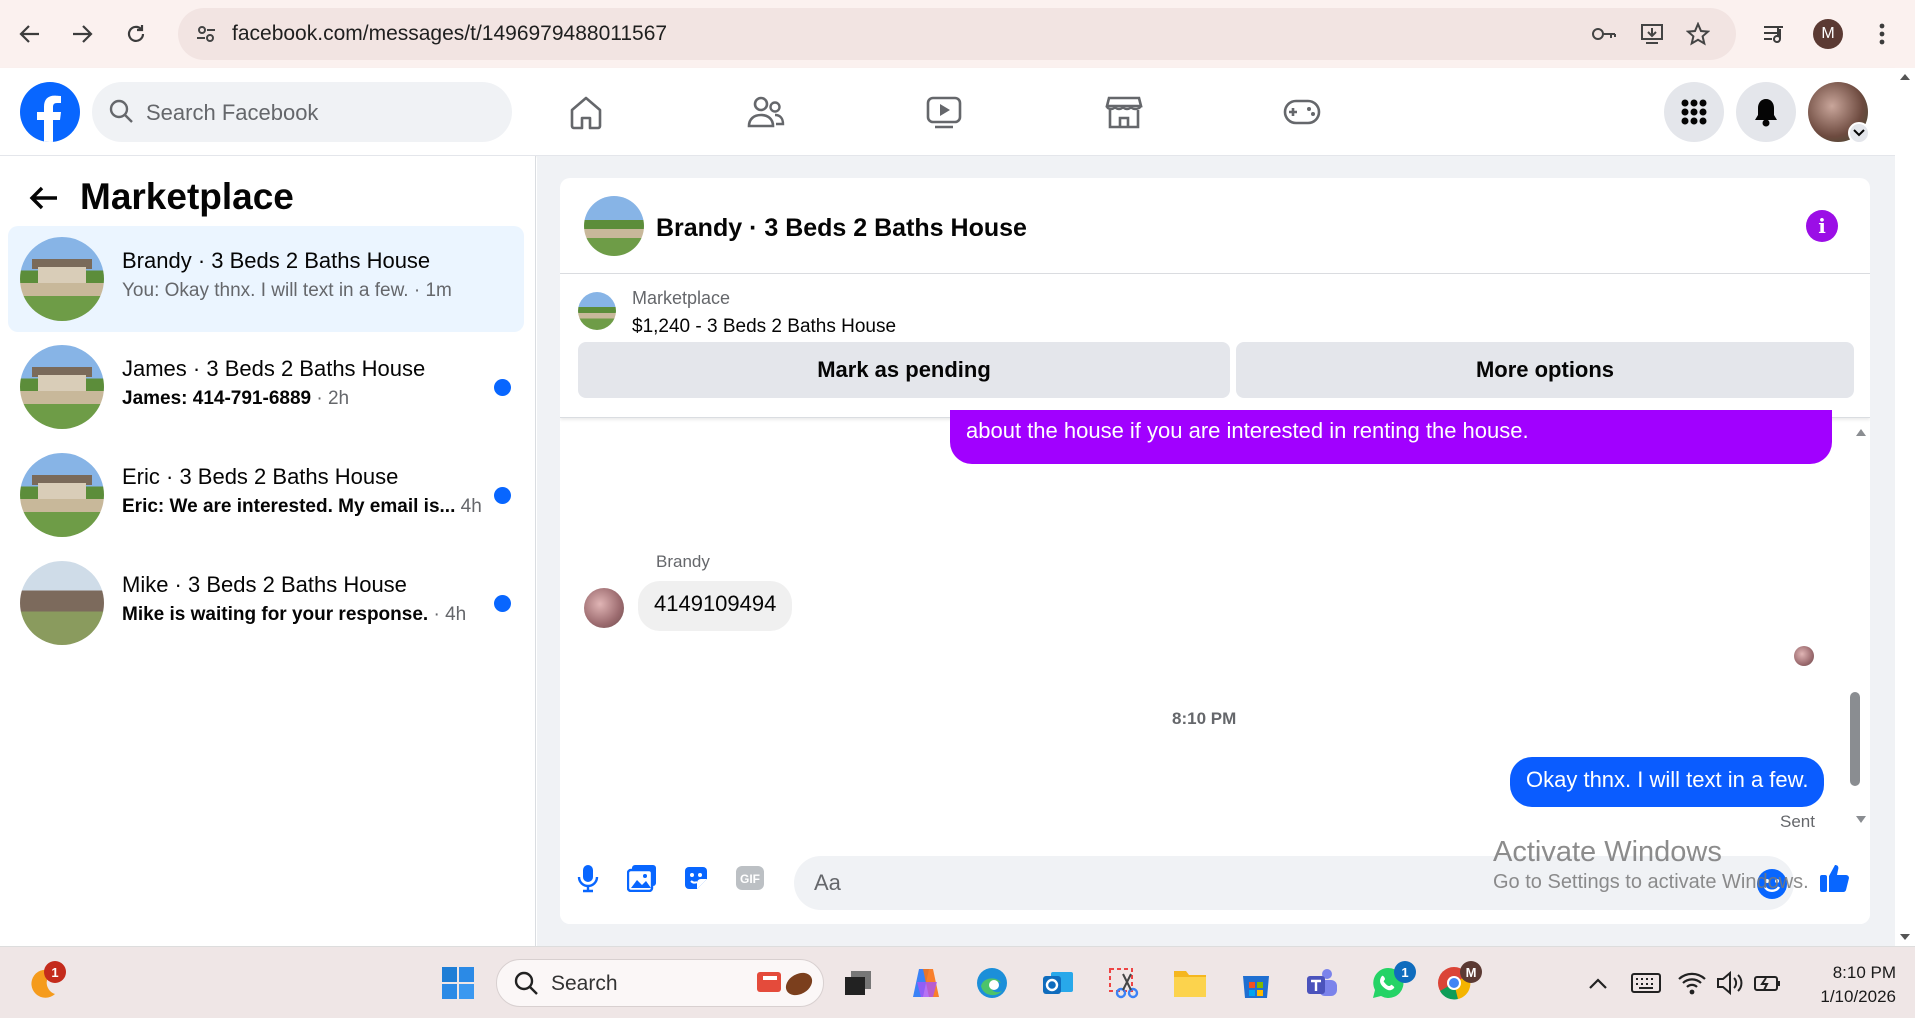 This screenshot has width=1915, height=1018. What do you see at coordinates (136, 34) in the screenshot?
I see `reload-icon` at bounding box center [136, 34].